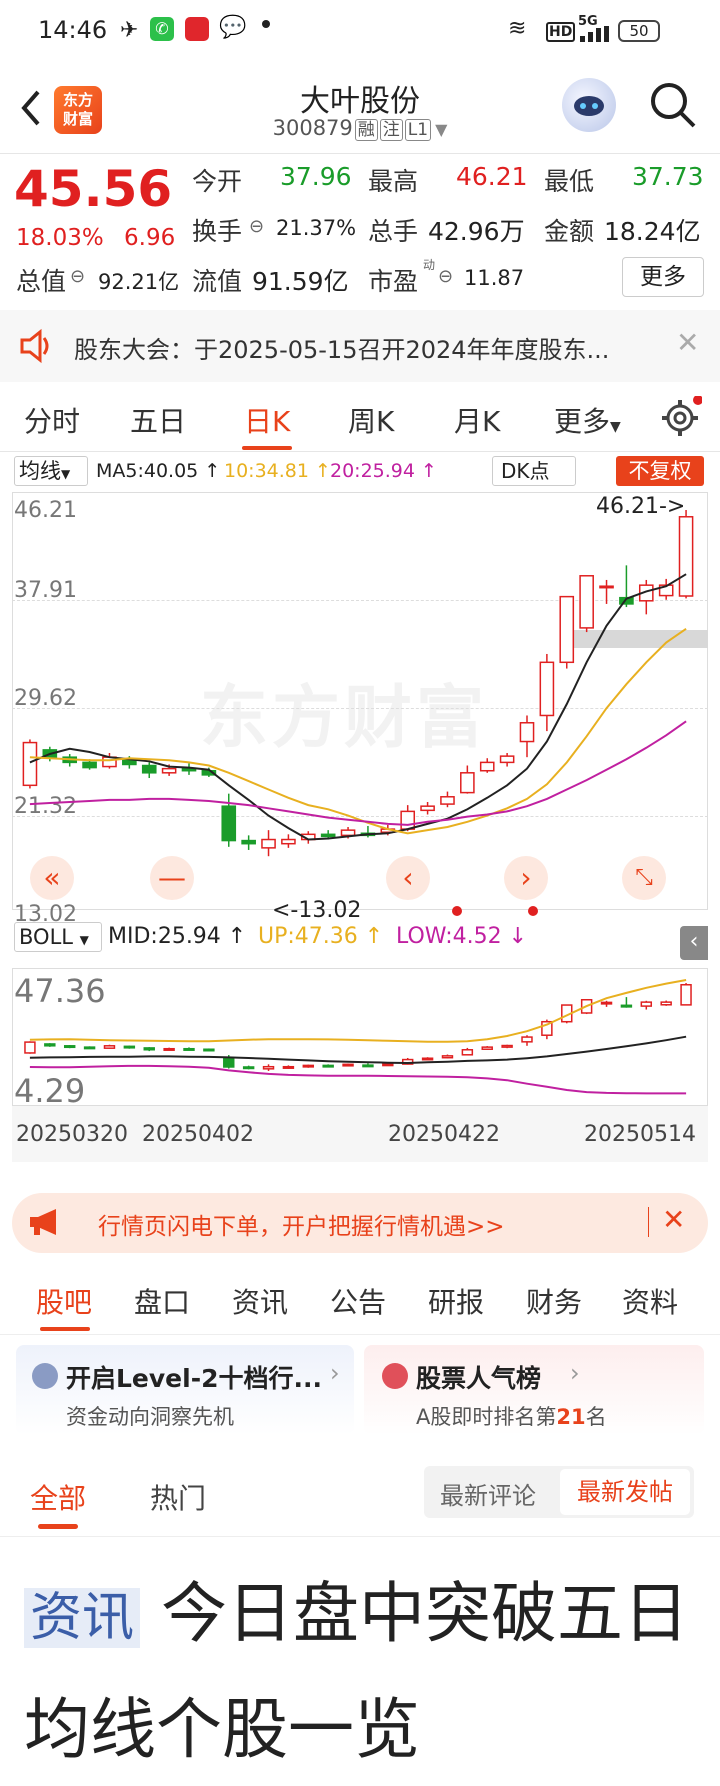 The width and height of the screenshot is (720, 1786). Describe the element at coordinates (650, 1301) in the screenshot. I see `tab-profile: 资料` at that location.